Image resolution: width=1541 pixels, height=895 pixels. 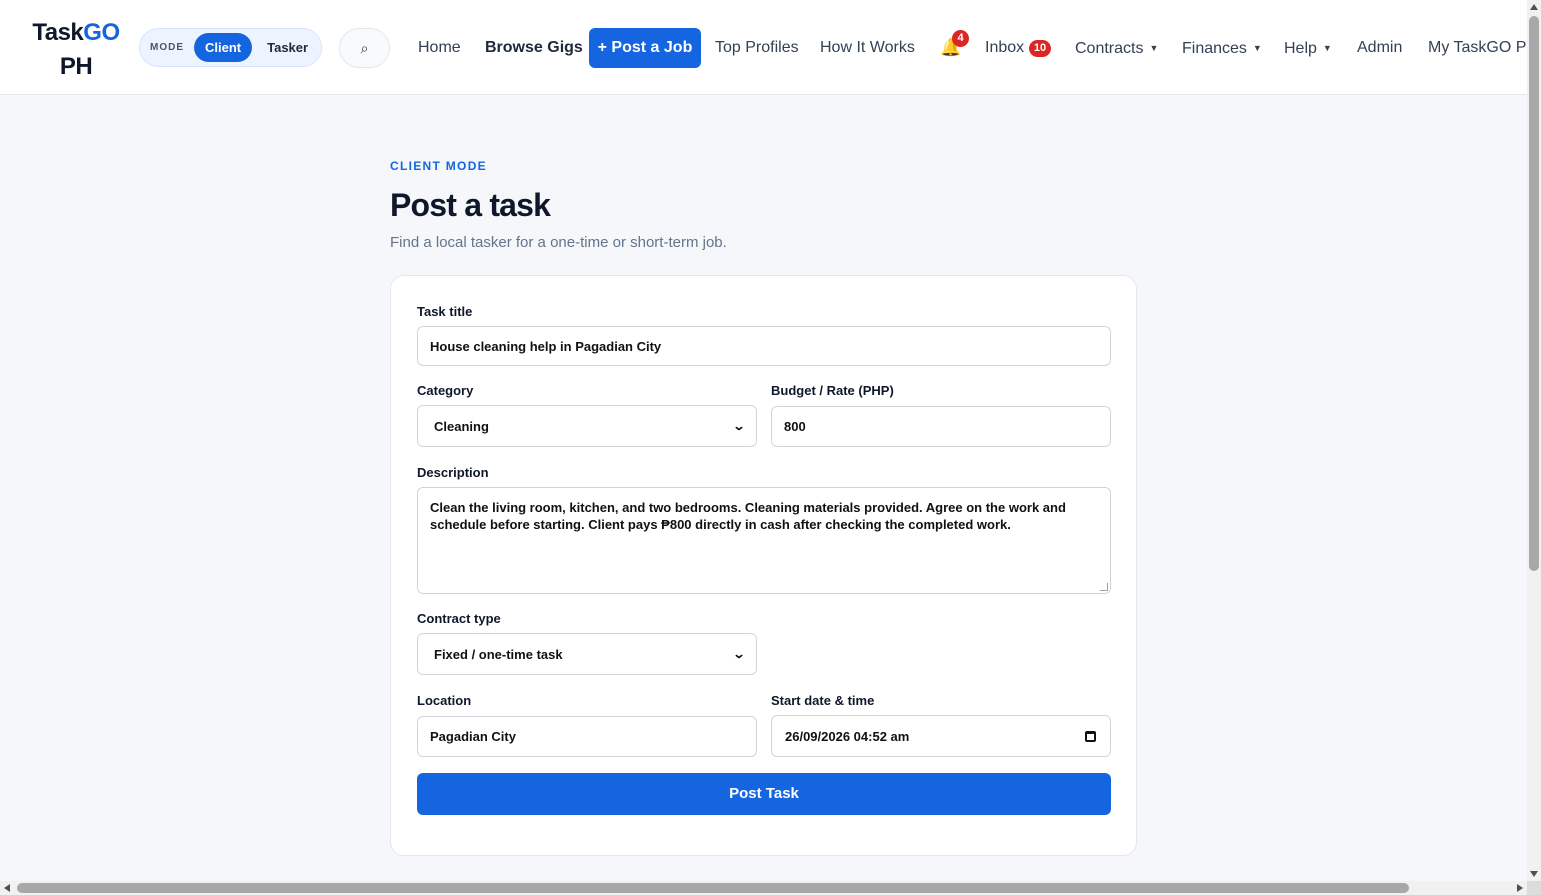 I want to click on vertical-scrollbar, so click(x=1534, y=440).